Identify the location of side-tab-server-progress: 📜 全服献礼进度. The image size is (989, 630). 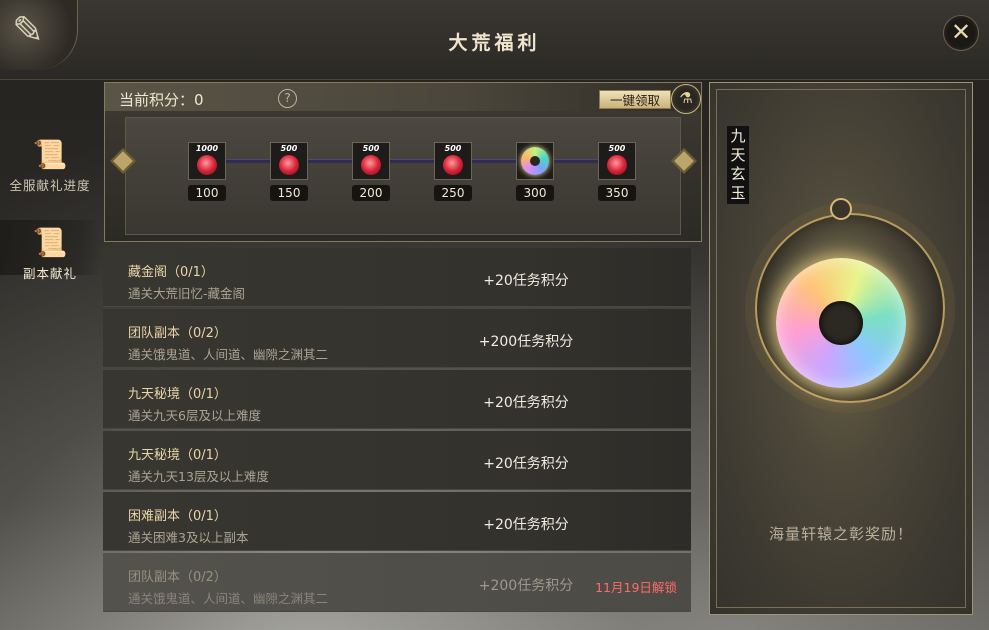
(50, 165).